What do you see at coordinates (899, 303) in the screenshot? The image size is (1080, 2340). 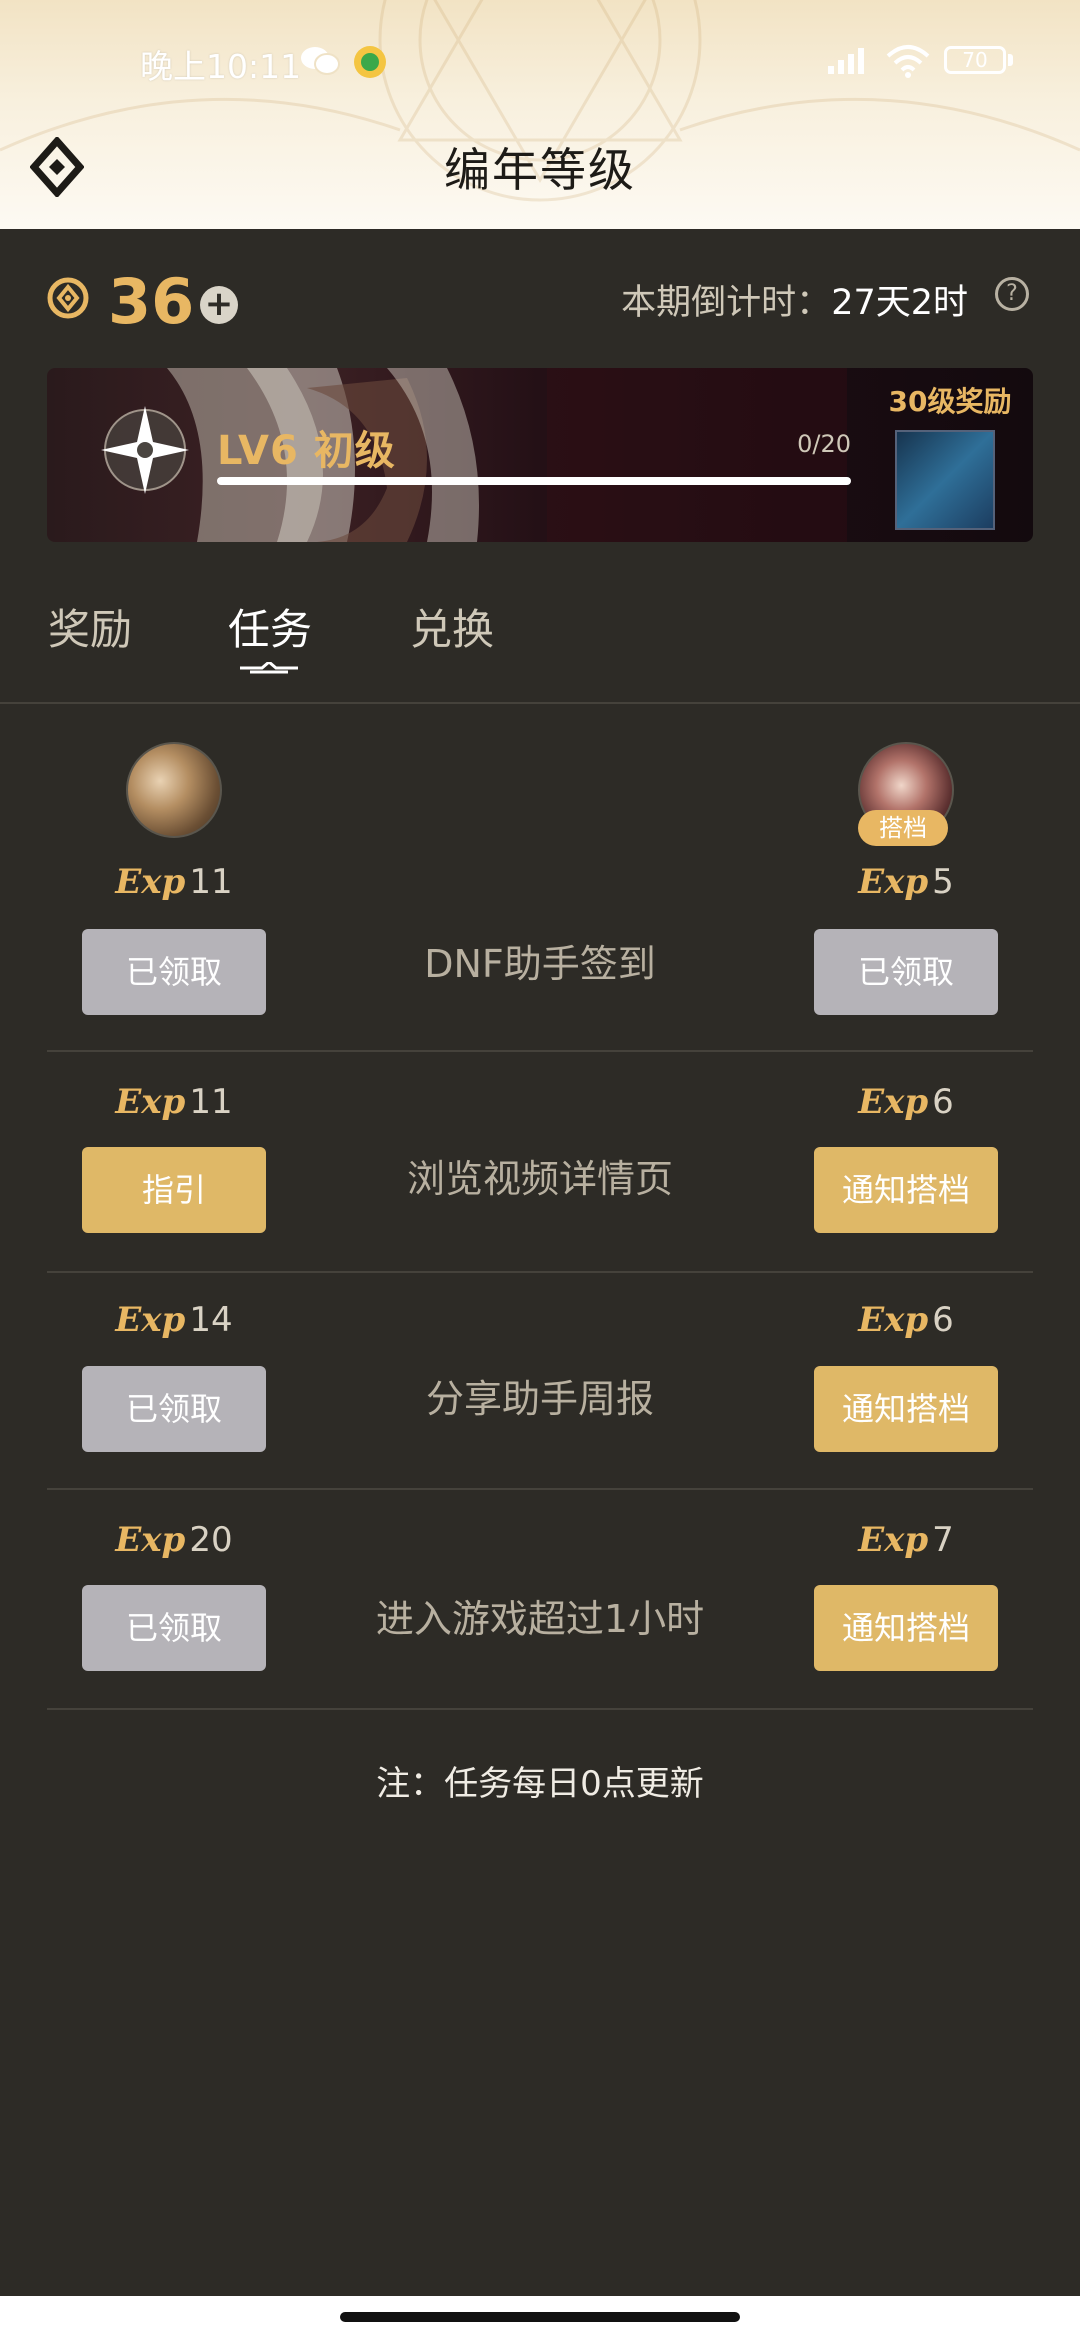 I see `countdown-value: 27天2时` at bounding box center [899, 303].